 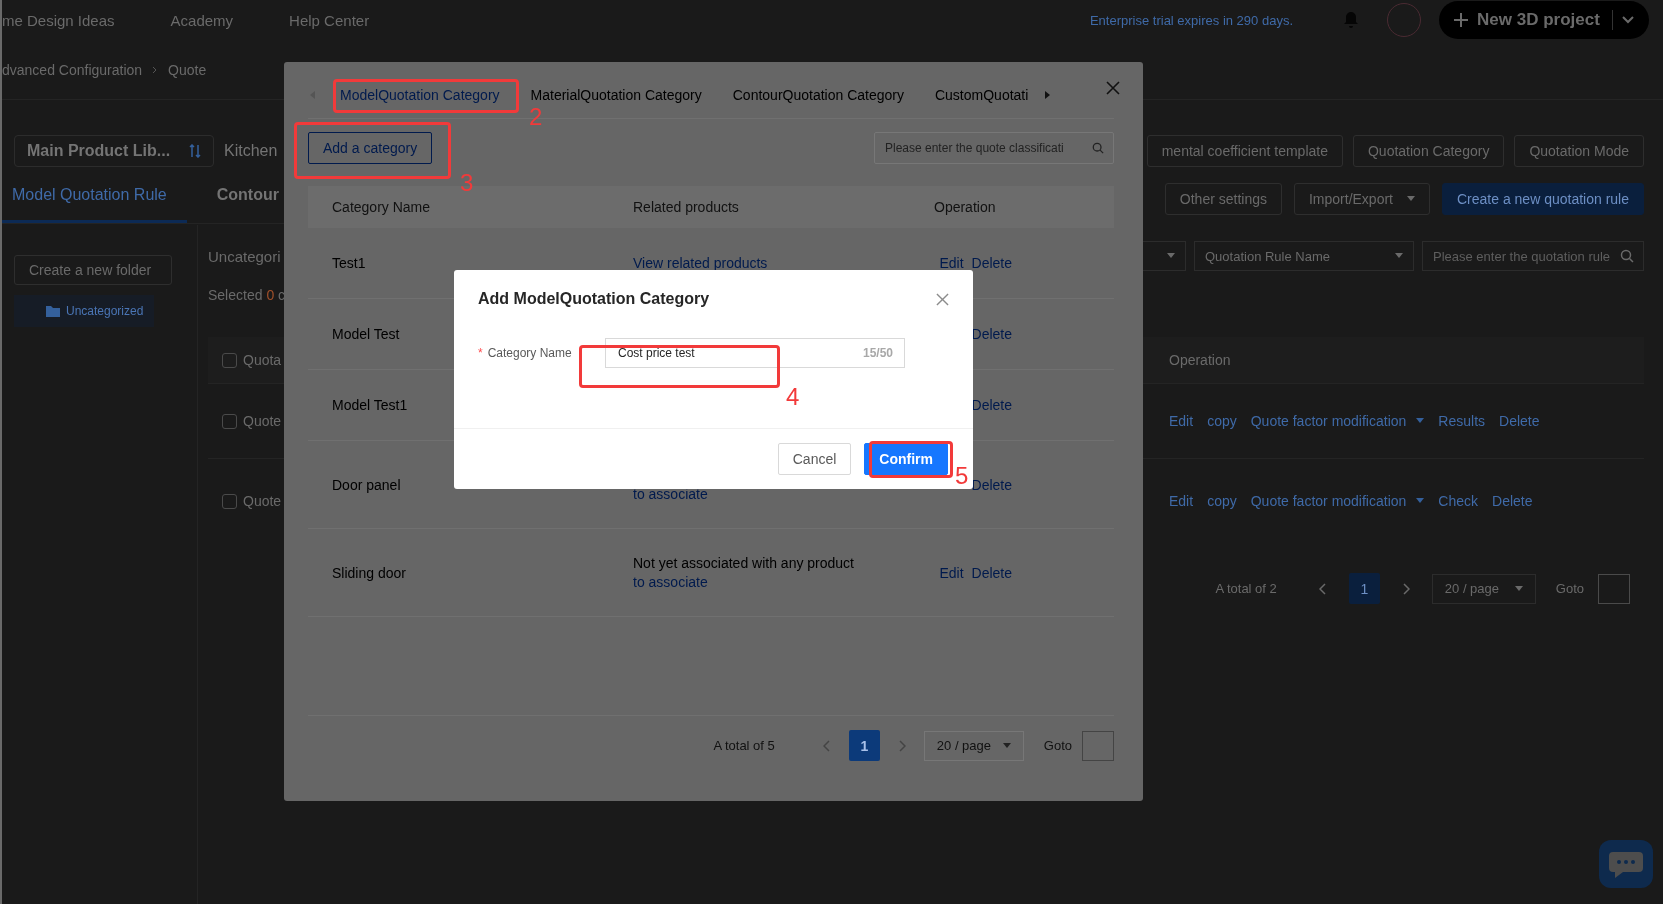 What do you see at coordinates (1543, 199) in the screenshot?
I see `toolbar-button: Create a new quotation rule` at bounding box center [1543, 199].